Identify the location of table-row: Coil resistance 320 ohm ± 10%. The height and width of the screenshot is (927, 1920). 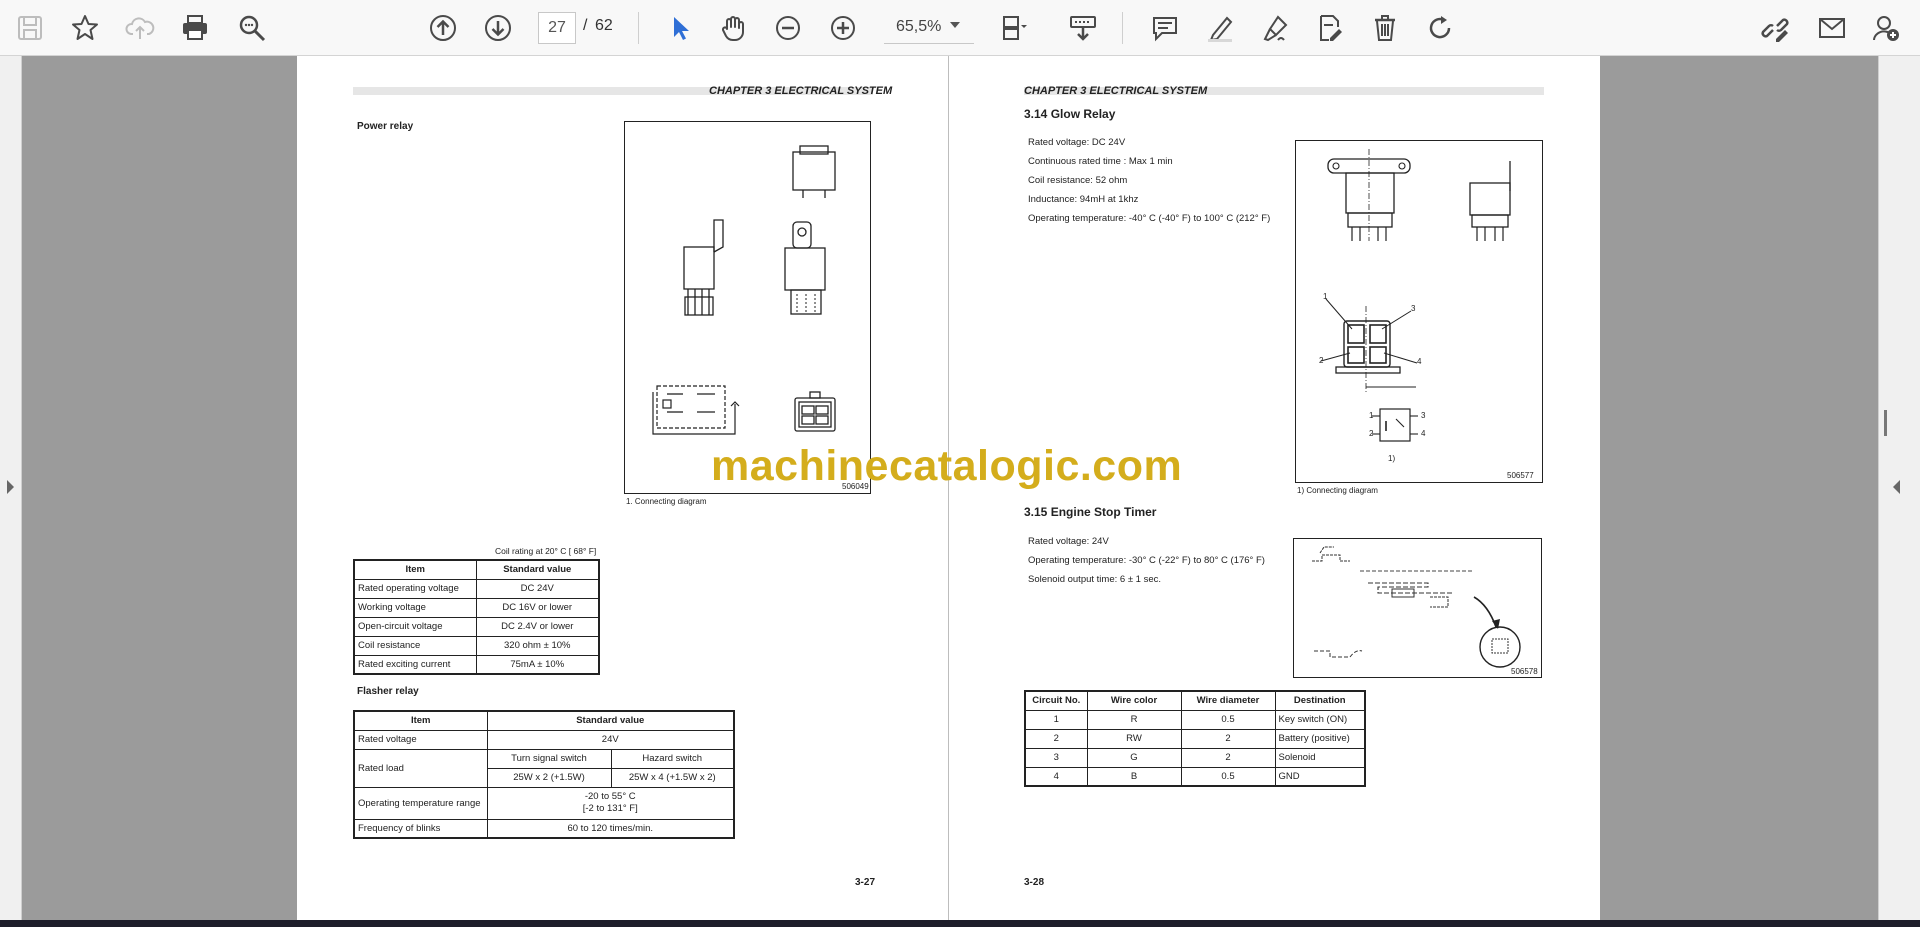
(476, 645).